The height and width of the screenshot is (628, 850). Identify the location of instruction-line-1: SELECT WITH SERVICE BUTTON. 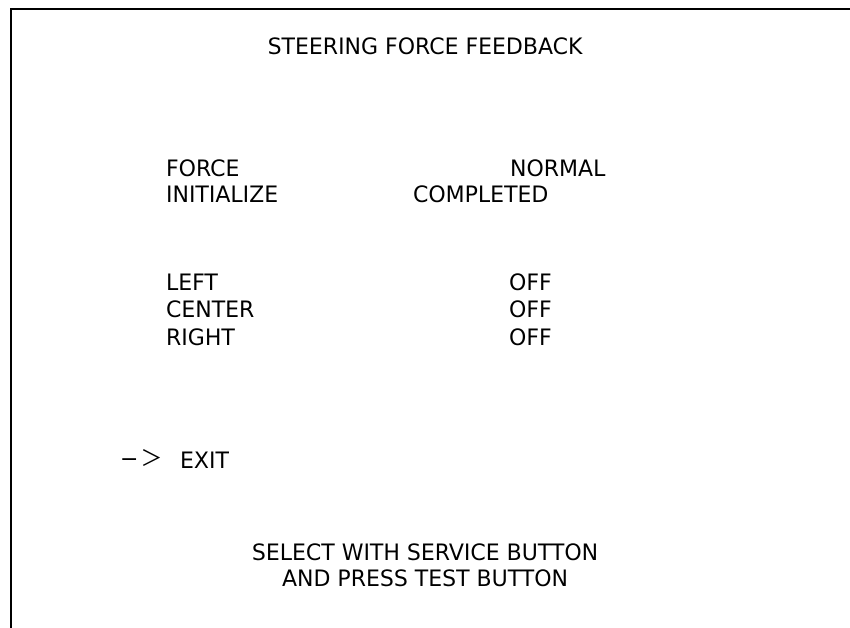
(425, 553).